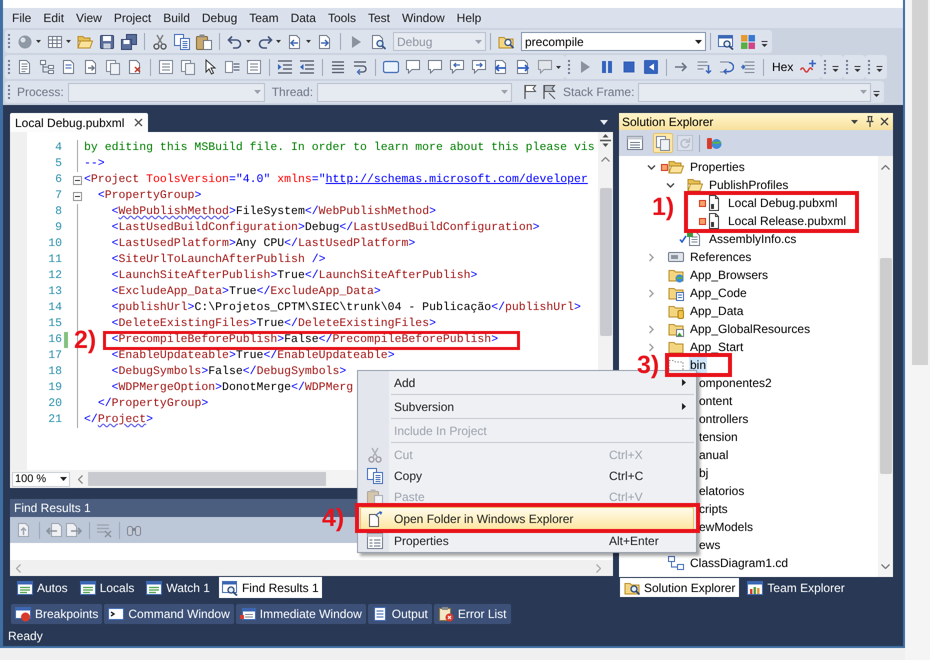 The height and width of the screenshot is (660, 930). I want to click on panel-tab: Watch 1, so click(178, 587).